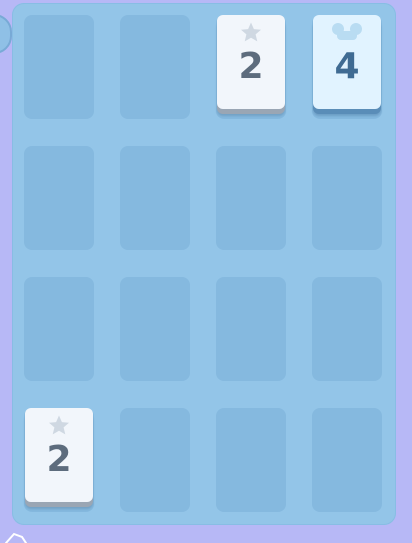  What do you see at coordinates (16, 537) in the screenshot?
I see `corner-decoration-icon` at bounding box center [16, 537].